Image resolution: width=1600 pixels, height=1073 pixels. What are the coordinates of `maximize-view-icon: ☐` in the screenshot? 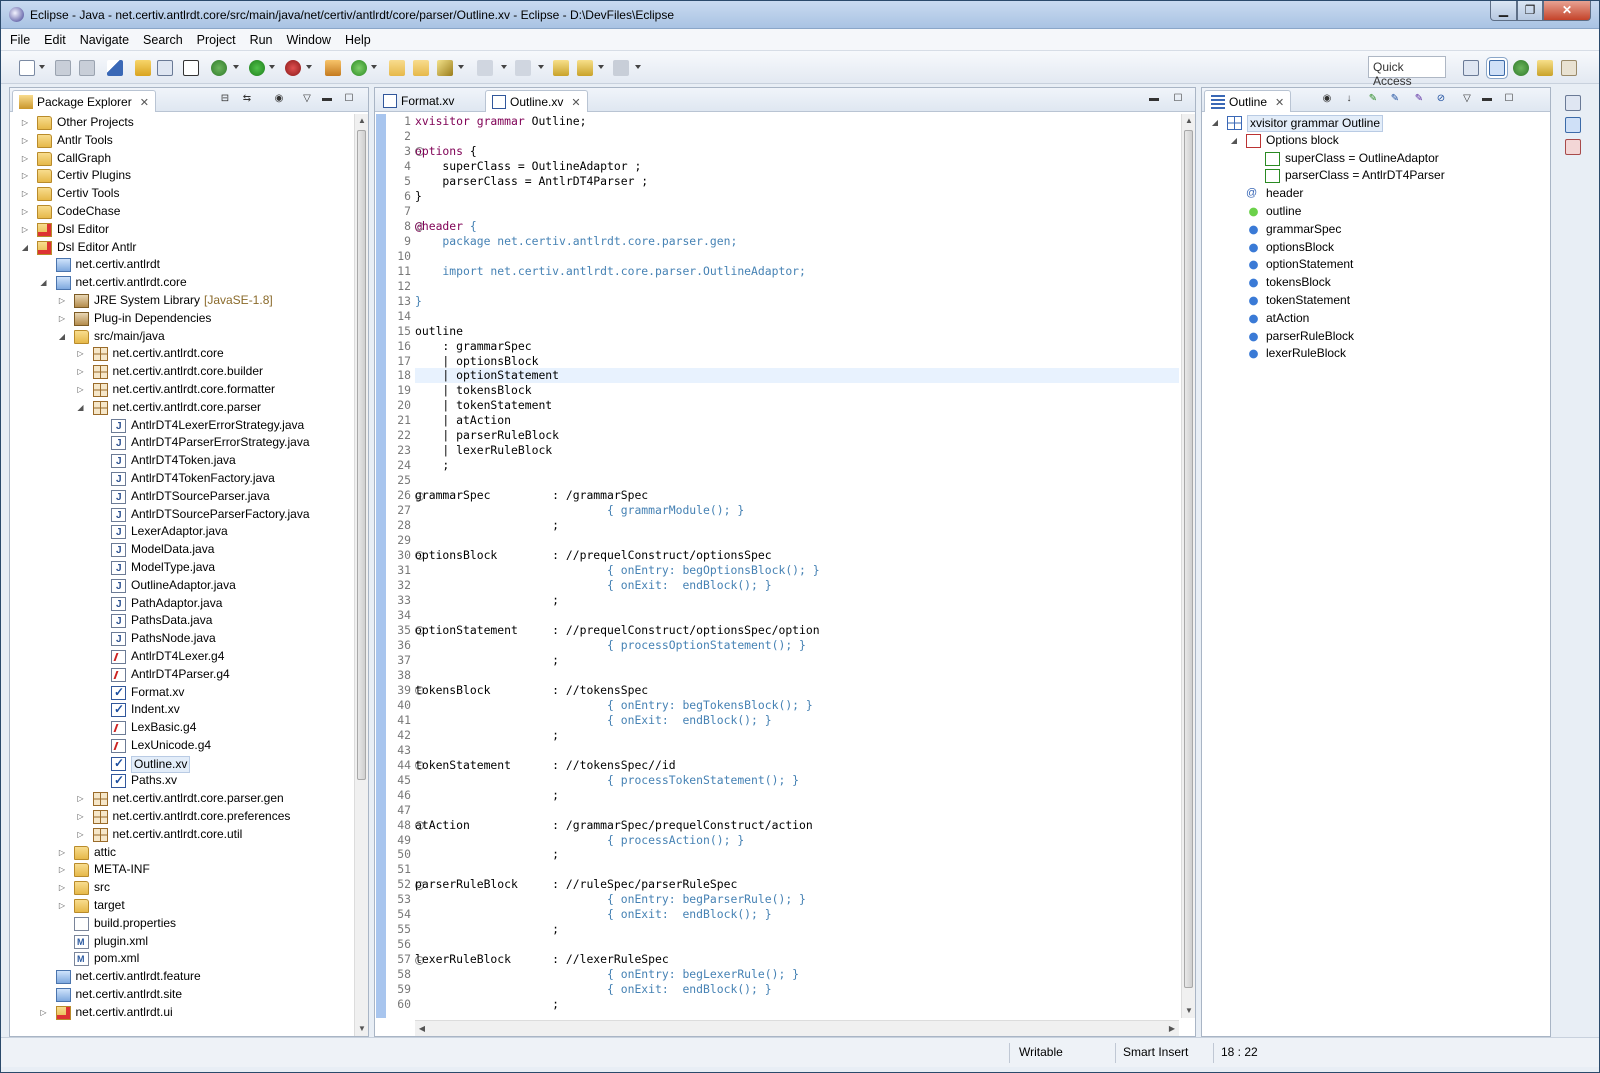 It's located at (1509, 99).